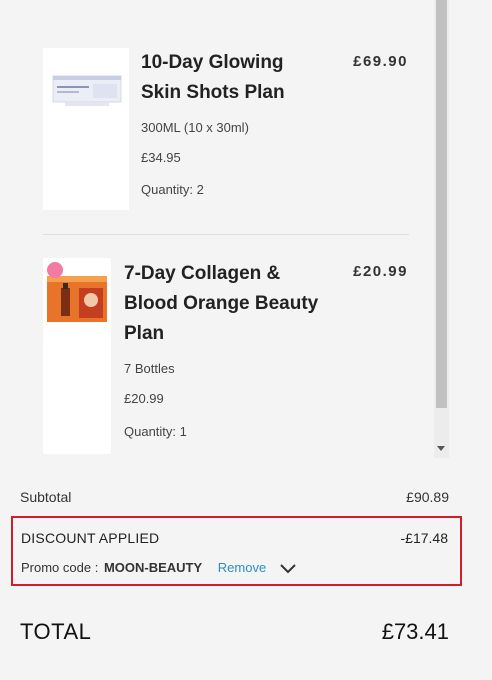 The width and height of the screenshot is (492, 680). Describe the element at coordinates (56, 631) in the screenshot. I see `total-label: TOTAL` at that location.